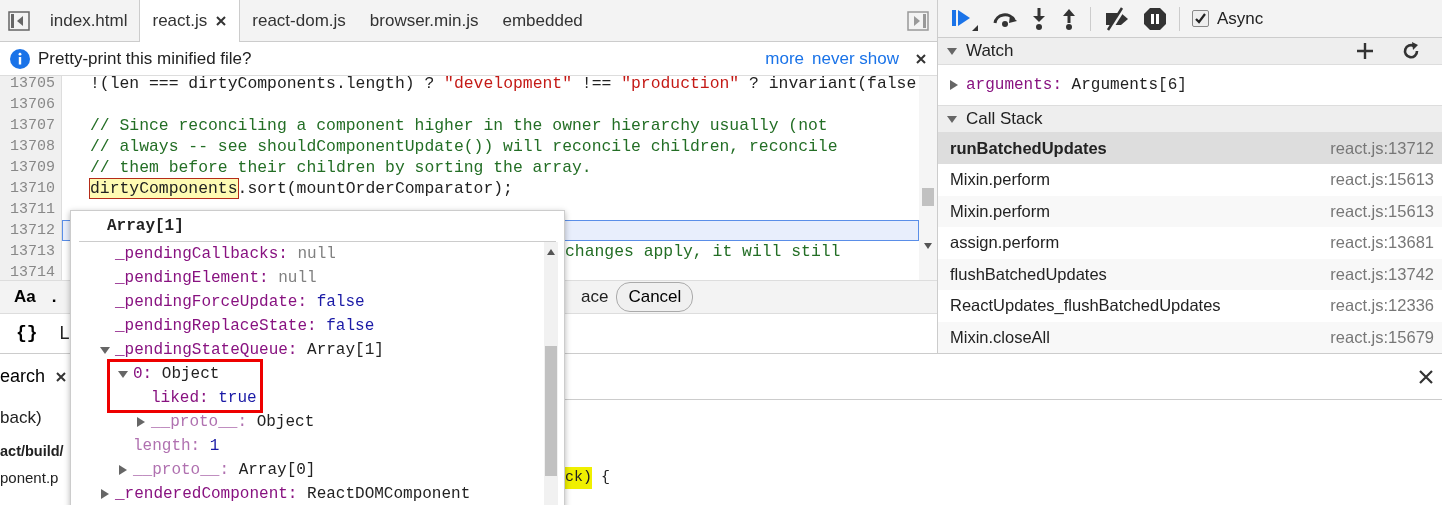 The image size is (1442, 505). What do you see at coordinates (64, 333) in the screenshot?
I see `status-text: L` at bounding box center [64, 333].